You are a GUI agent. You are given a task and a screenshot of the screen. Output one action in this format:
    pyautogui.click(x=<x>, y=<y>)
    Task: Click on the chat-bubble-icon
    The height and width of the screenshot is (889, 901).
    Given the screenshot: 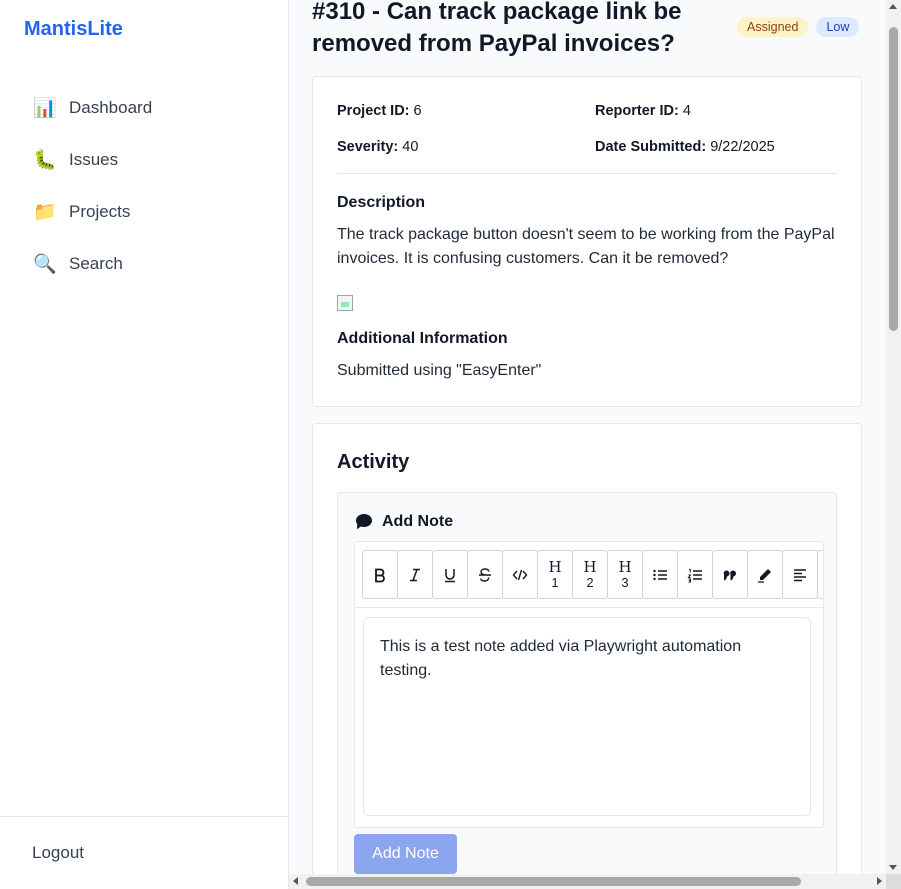 What is the action you would take?
    pyautogui.click(x=364, y=522)
    